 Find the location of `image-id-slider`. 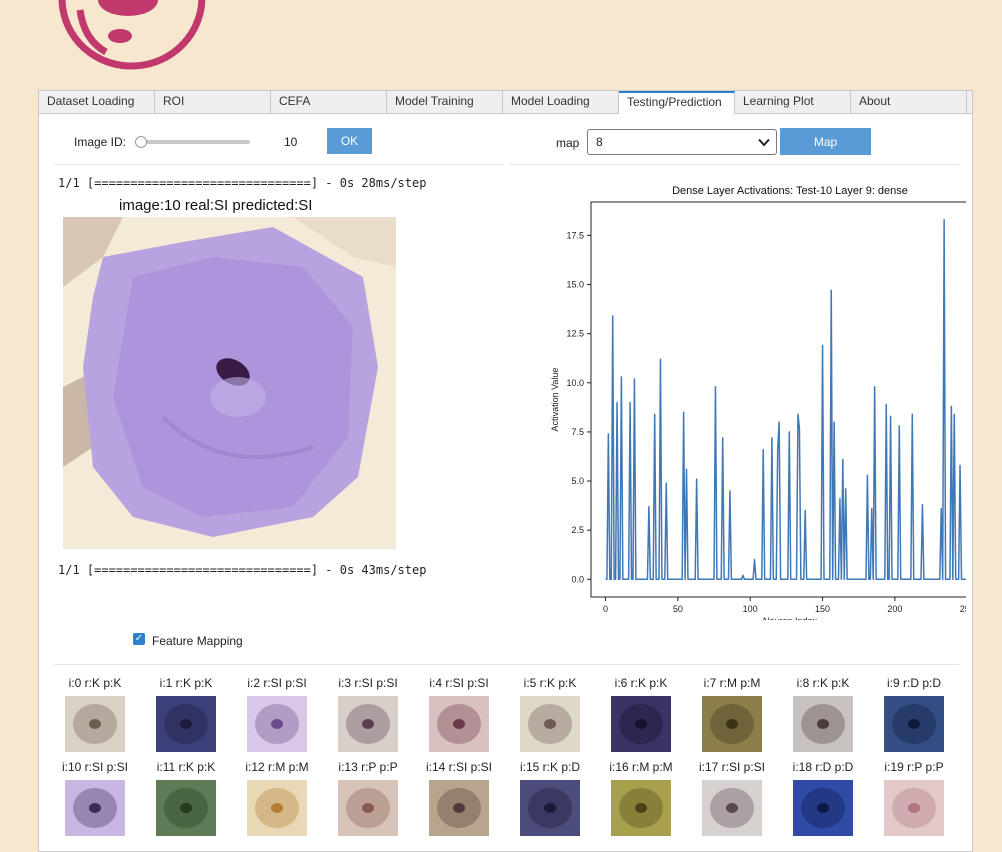

image-id-slider is located at coordinates (192, 142).